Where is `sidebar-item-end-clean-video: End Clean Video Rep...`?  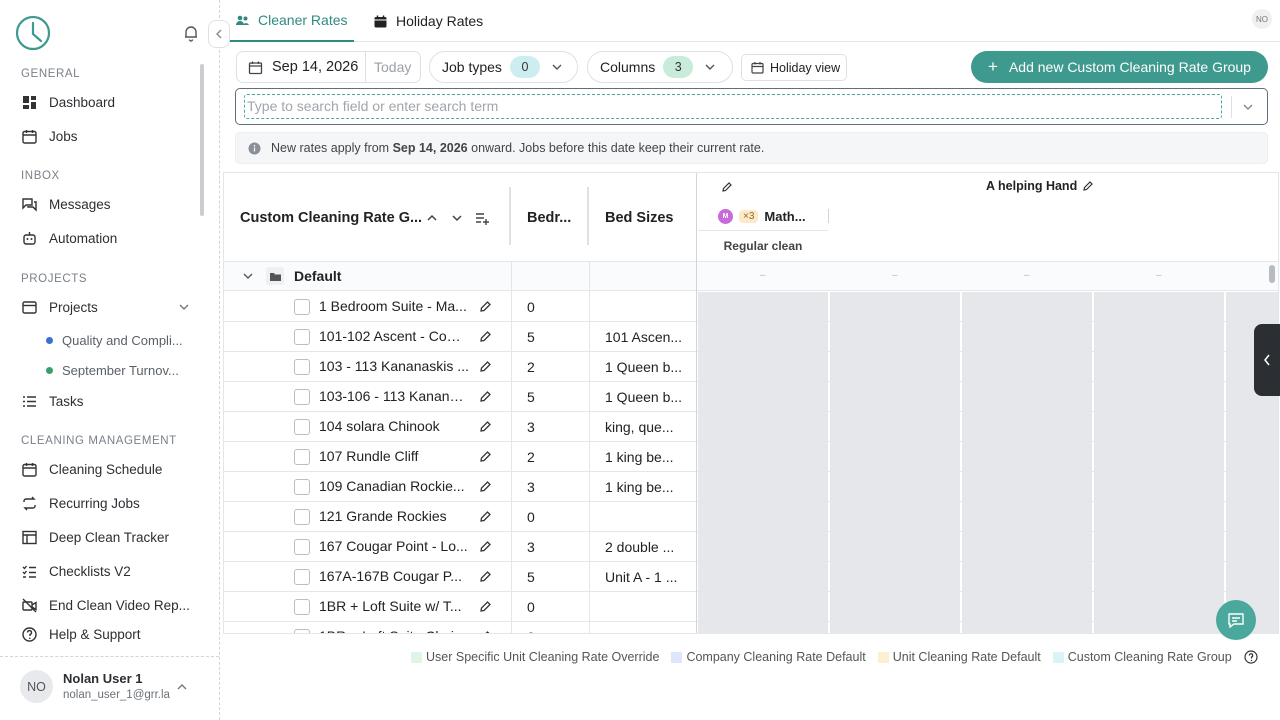 sidebar-item-end-clean-video: End Clean Video Rep... is located at coordinates (105, 605).